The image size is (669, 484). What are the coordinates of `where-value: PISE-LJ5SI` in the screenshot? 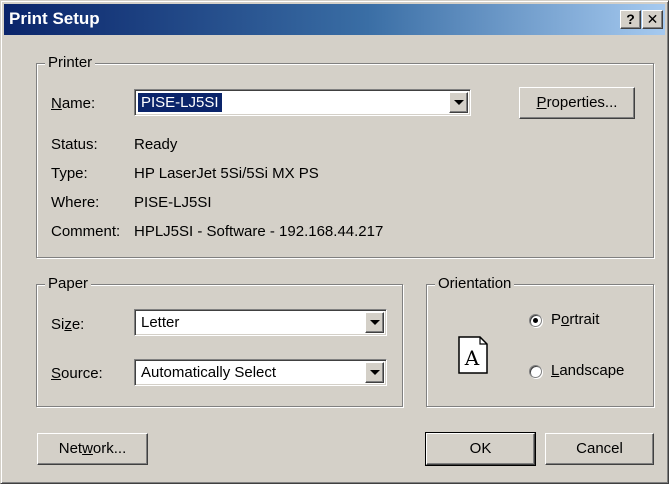 It's located at (173, 202).